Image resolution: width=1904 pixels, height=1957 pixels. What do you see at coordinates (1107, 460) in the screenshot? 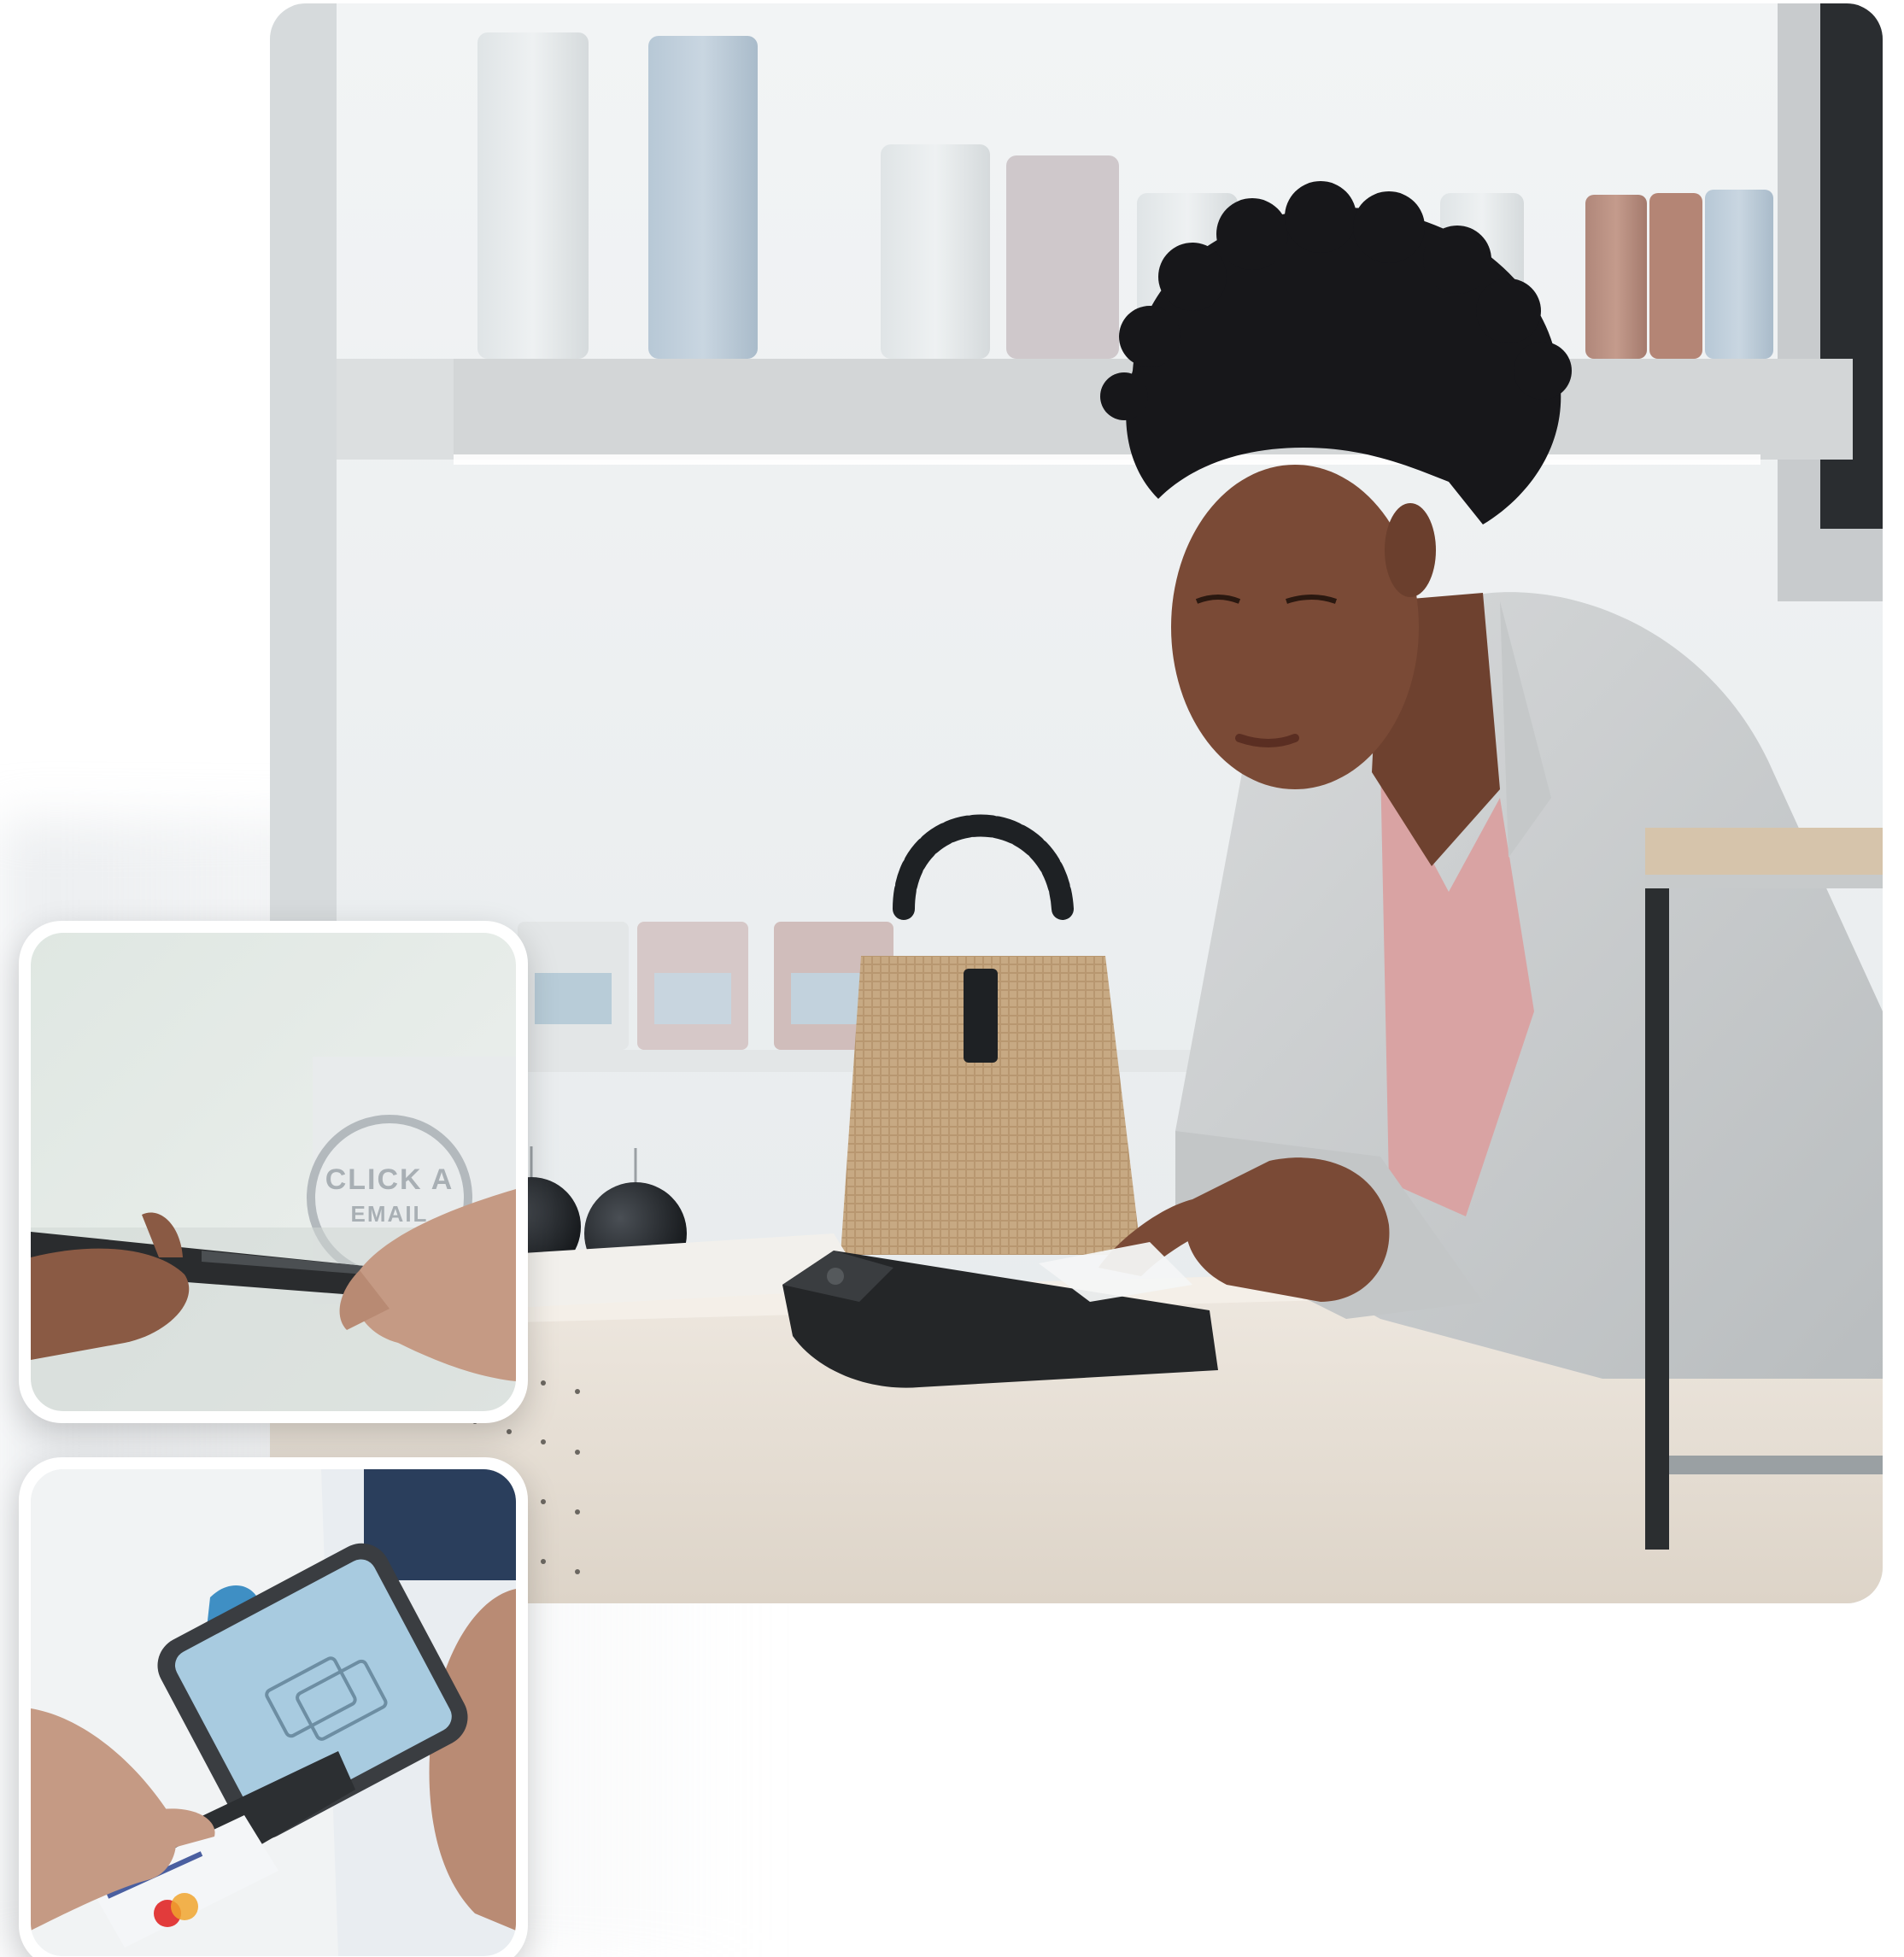
I see `shelf-light` at bounding box center [1107, 460].